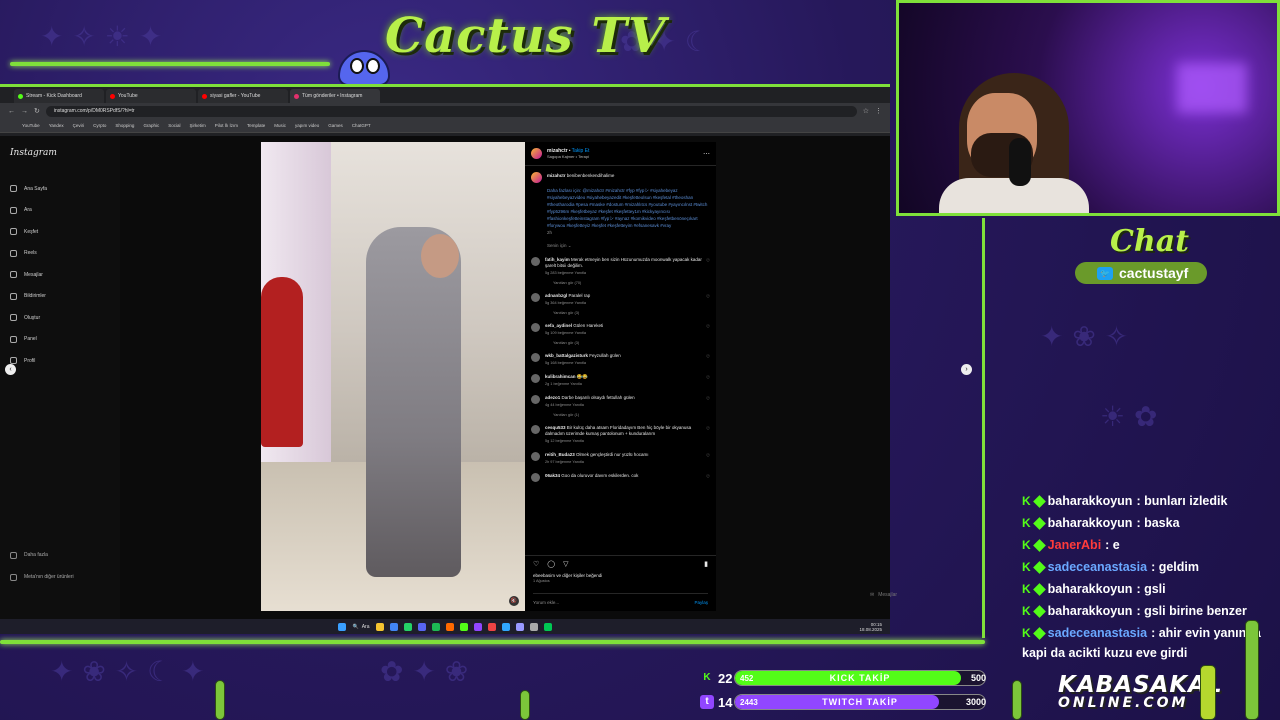 This screenshot has width=1280, height=720. I want to click on bookmark-item: Social, so click(174, 125).